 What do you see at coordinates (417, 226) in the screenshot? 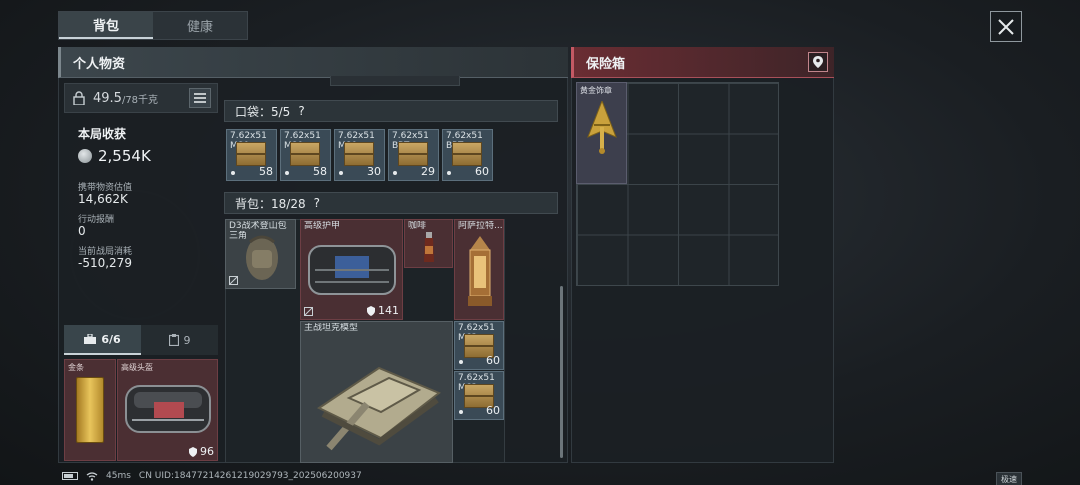
I see `item-label: 咖啡` at bounding box center [417, 226].